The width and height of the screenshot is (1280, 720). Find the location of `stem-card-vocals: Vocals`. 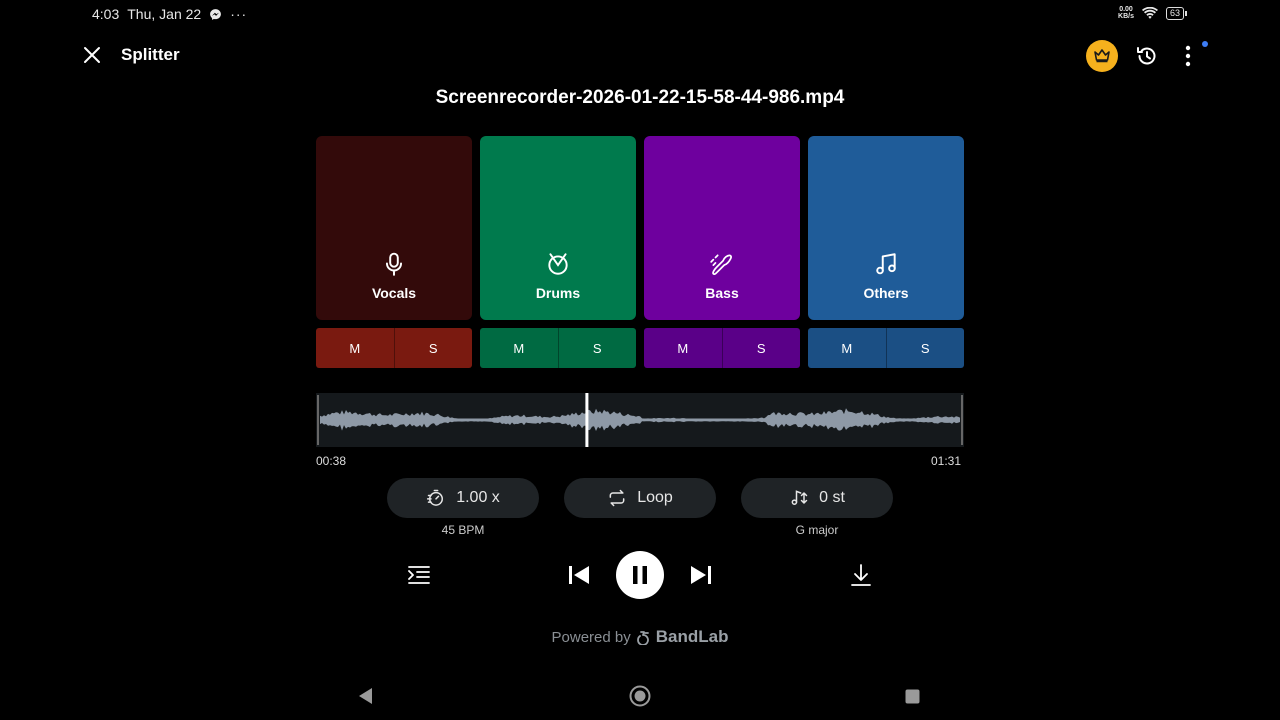

stem-card-vocals: Vocals is located at coordinates (394, 228).